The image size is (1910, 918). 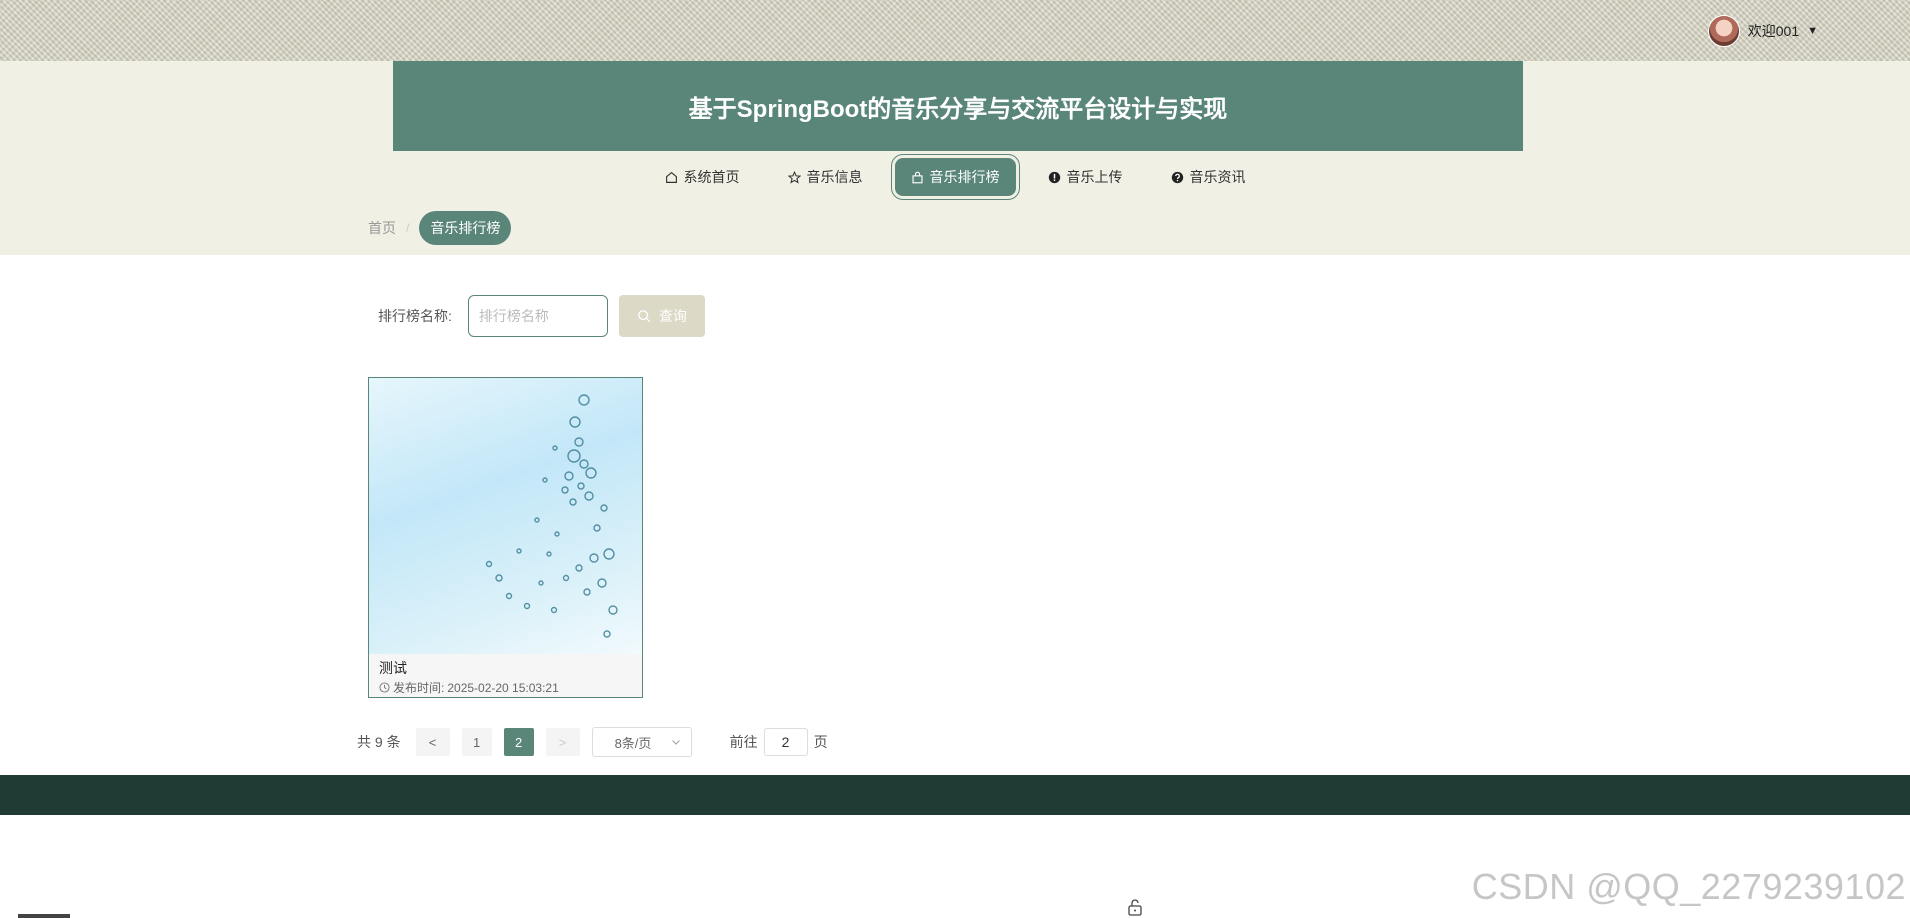 What do you see at coordinates (518, 742) in the screenshot?
I see `pagination-page-2: 2` at bounding box center [518, 742].